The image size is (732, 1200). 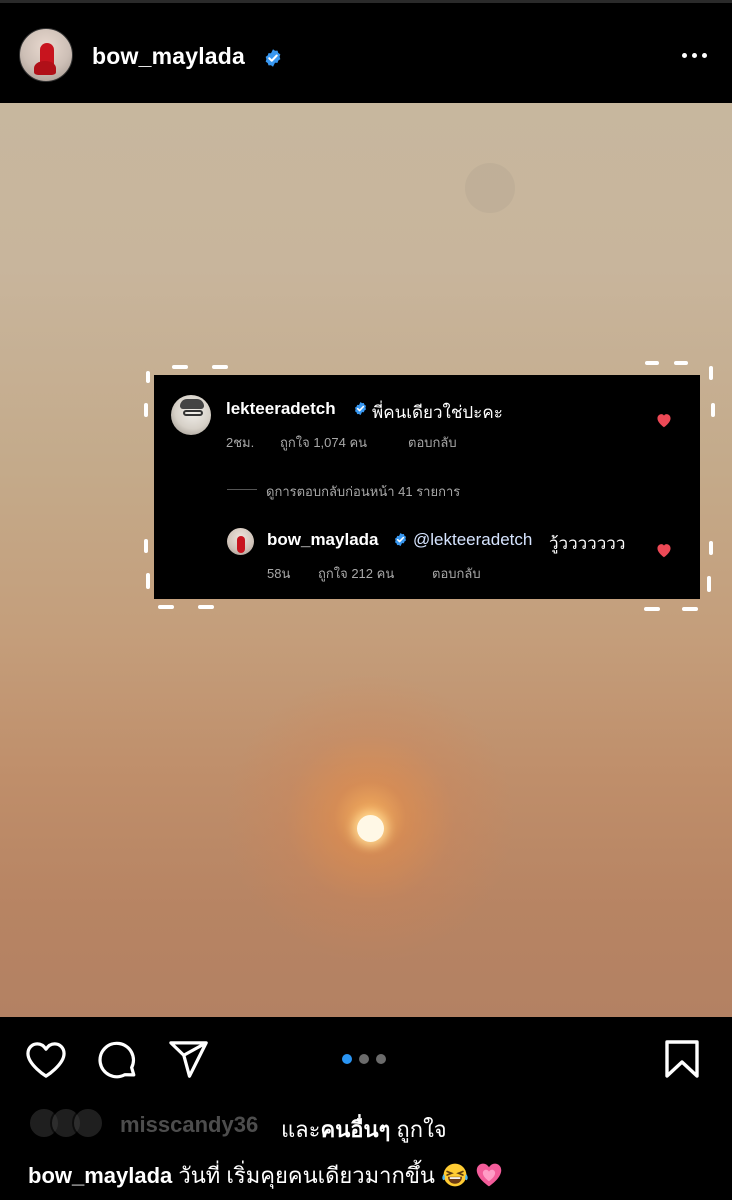 What do you see at coordinates (46, 1060) in the screenshot?
I see `like-heart-icon` at bounding box center [46, 1060].